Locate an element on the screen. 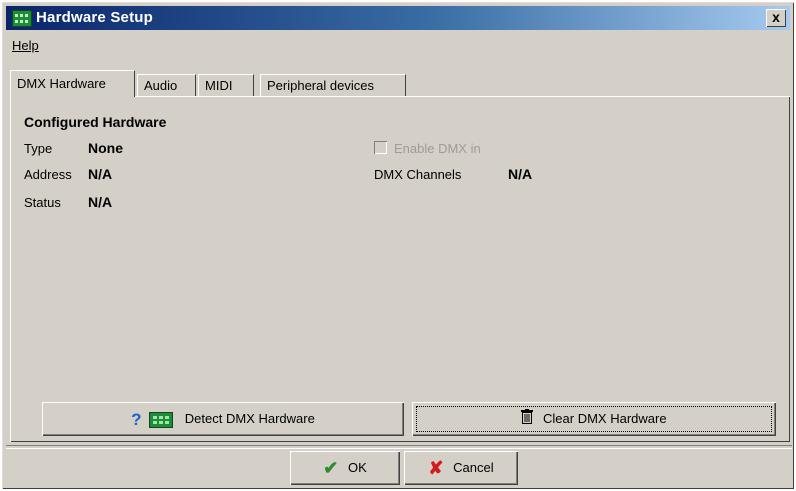 The height and width of the screenshot is (491, 796). window-title: Hardware Setup is located at coordinates (94, 17).